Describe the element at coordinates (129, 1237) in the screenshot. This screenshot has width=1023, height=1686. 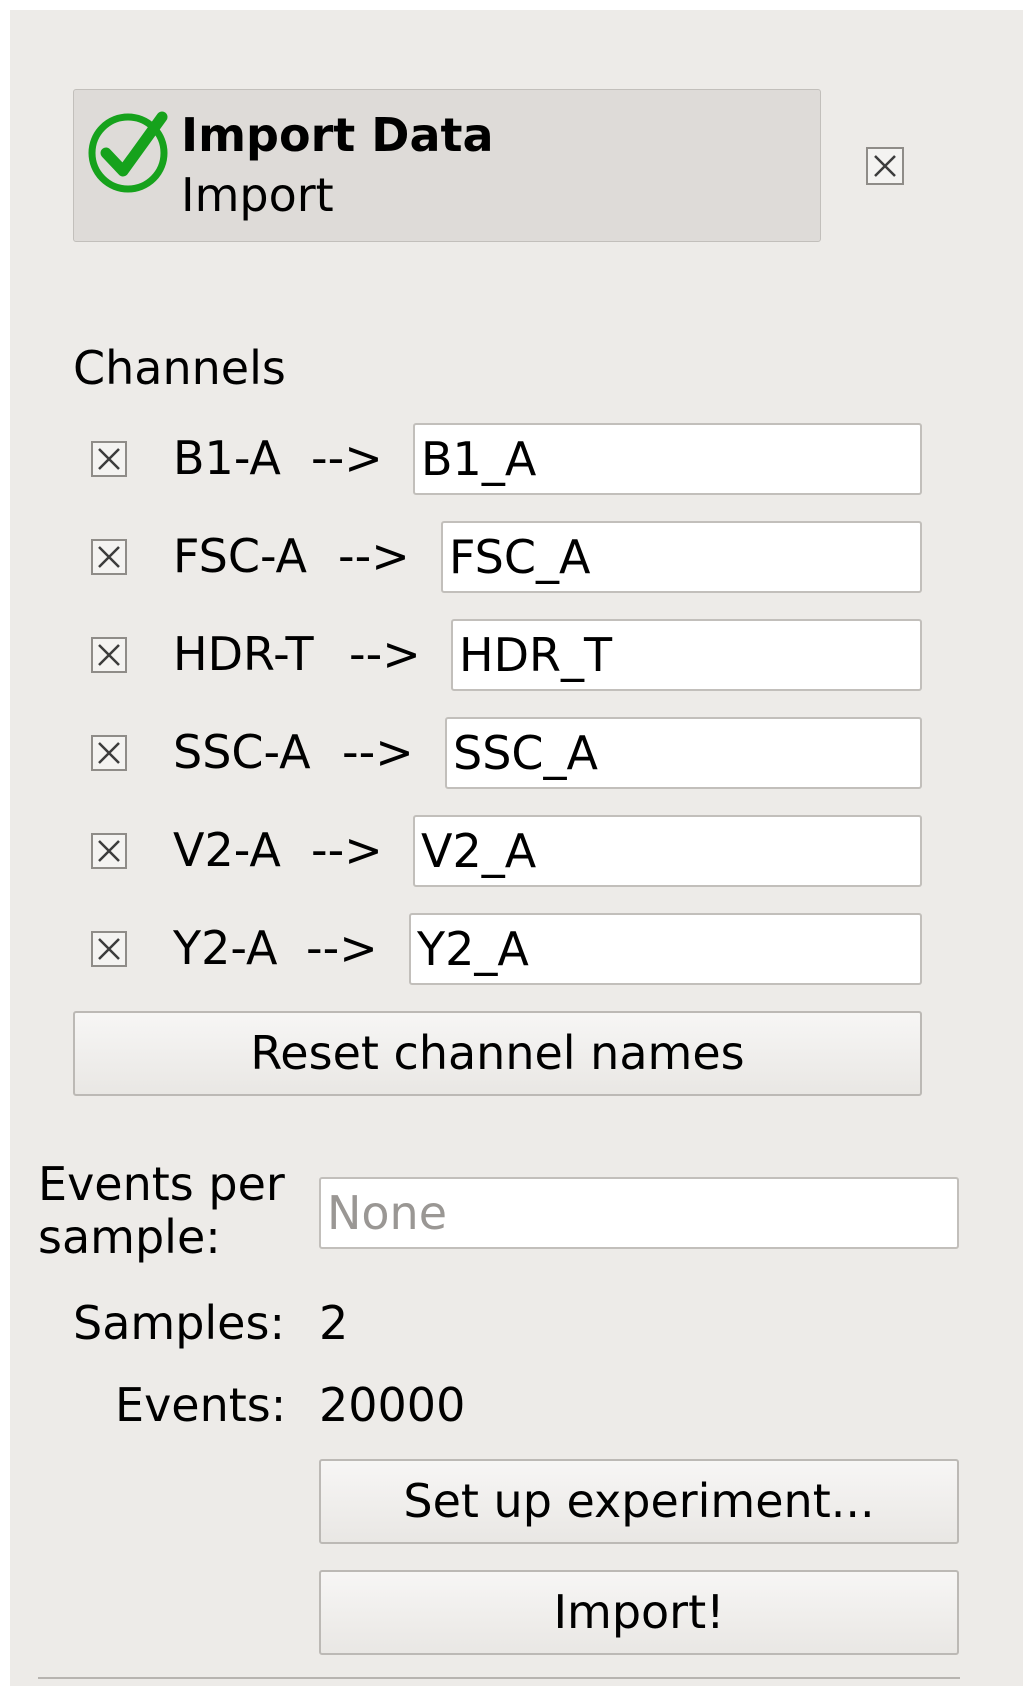
I see `events-per-sample-label-line2: sample:` at that location.